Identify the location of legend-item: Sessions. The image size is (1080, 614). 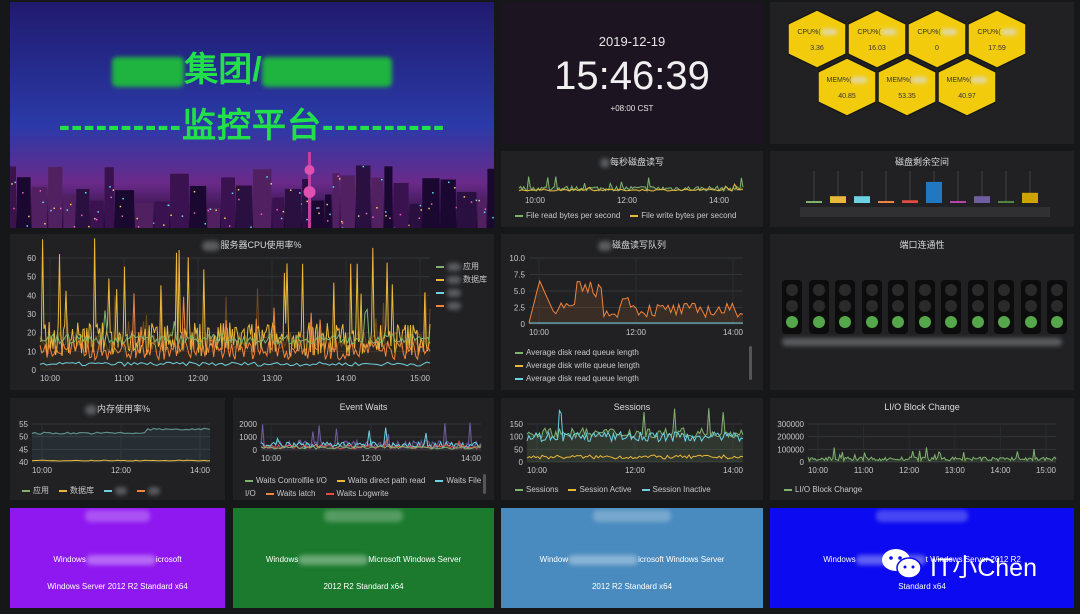
(536, 489).